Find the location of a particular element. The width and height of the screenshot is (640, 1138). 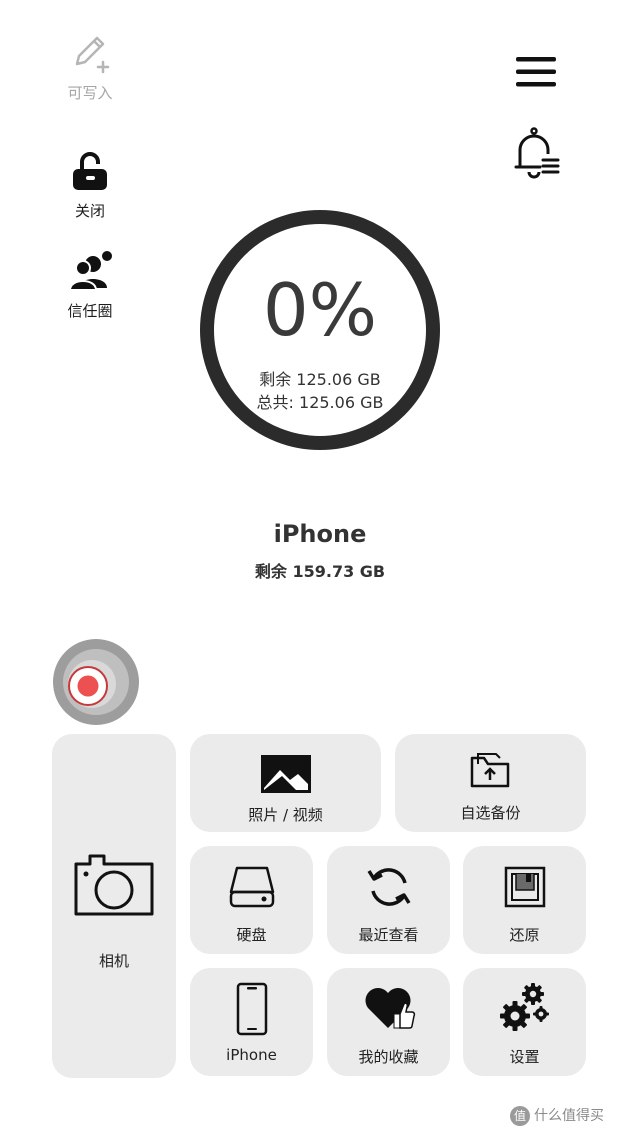

lock-toggle-label: 关闭 is located at coordinates (89, 211).